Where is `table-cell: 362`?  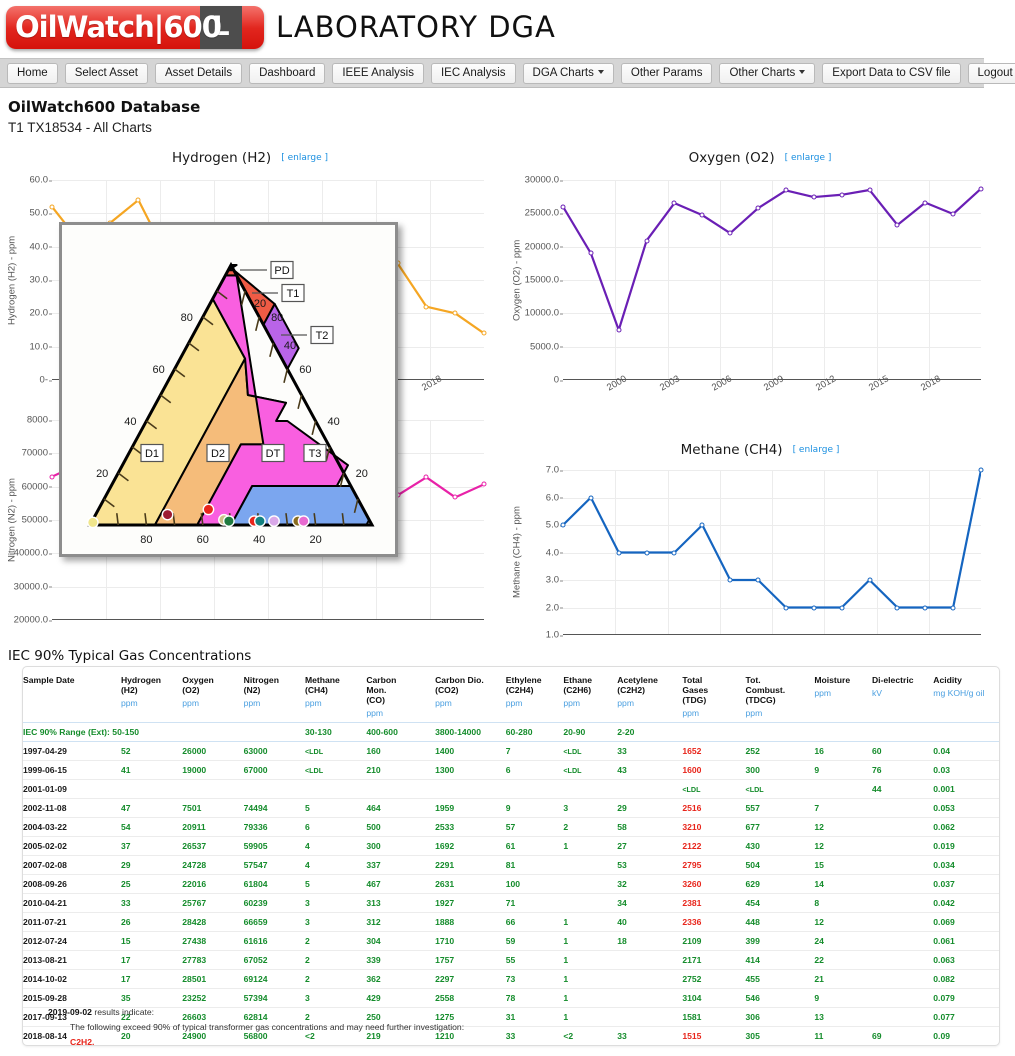 table-cell: 362 is located at coordinates (383, 979).